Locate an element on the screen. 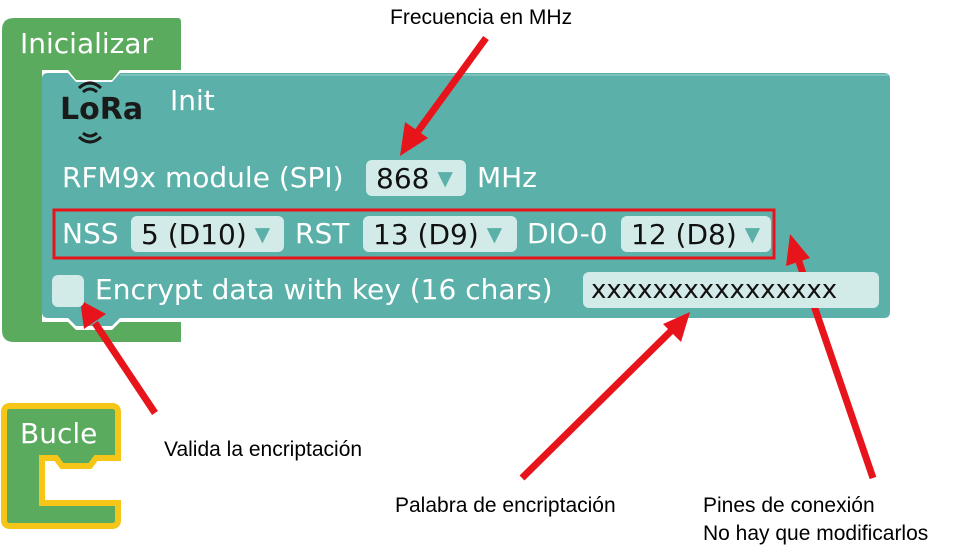 The height and width of the screenshot is (553, 969). annotation-encryption-key: Palabra de encriptación is located at coordinates (505, 505).